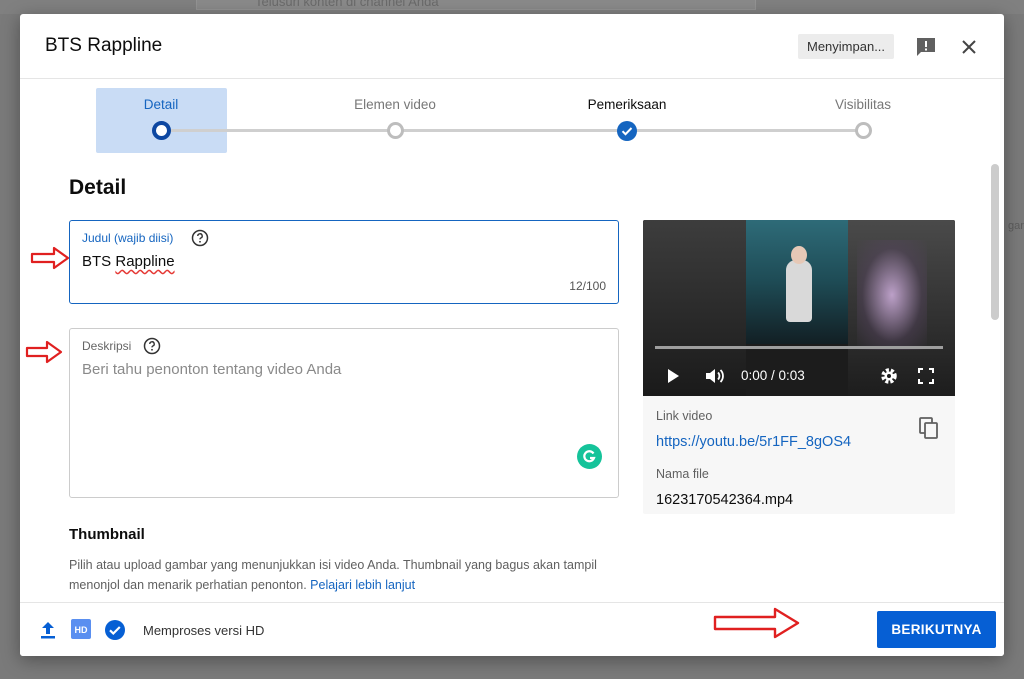 Image resolution: width=1024 pixels, height=679 pixels. What do you see at coordinates (684, 416) in the screenshot?
I see `video-link-label: Link video` at bounding box center [684, 416].